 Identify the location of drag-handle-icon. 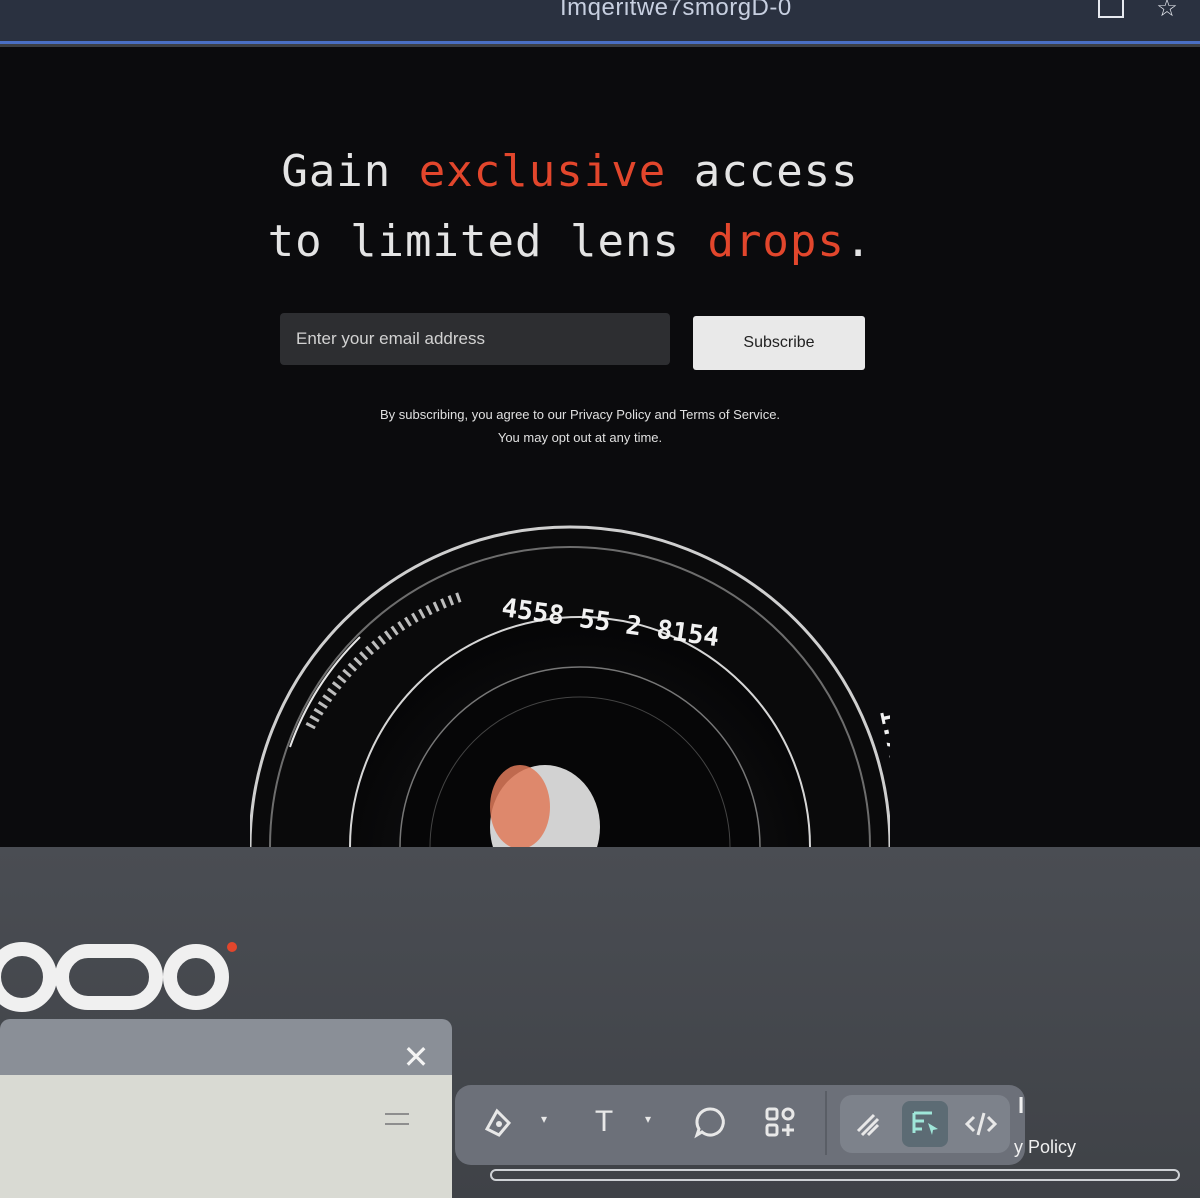
(397, 1119).